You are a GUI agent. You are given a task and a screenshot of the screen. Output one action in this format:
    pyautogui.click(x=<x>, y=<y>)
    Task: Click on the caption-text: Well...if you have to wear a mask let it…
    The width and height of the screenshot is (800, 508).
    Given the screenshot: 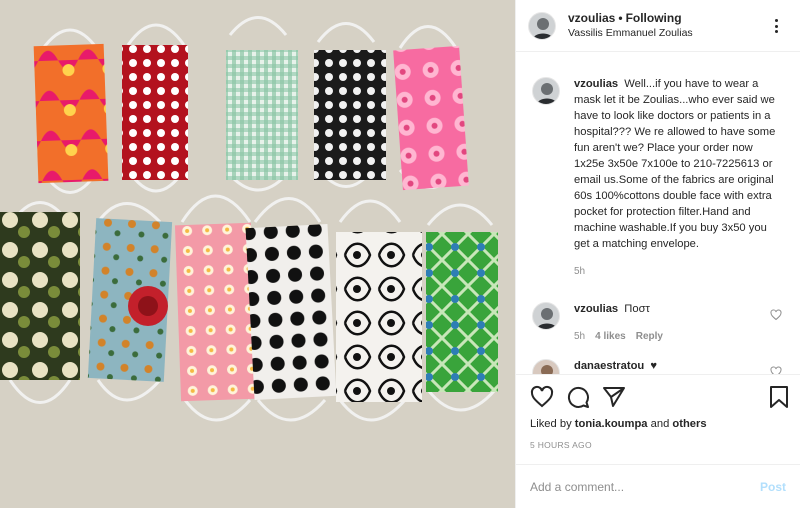 What is the action you would take?
    pyautogui.click(x=675, y=164)
    